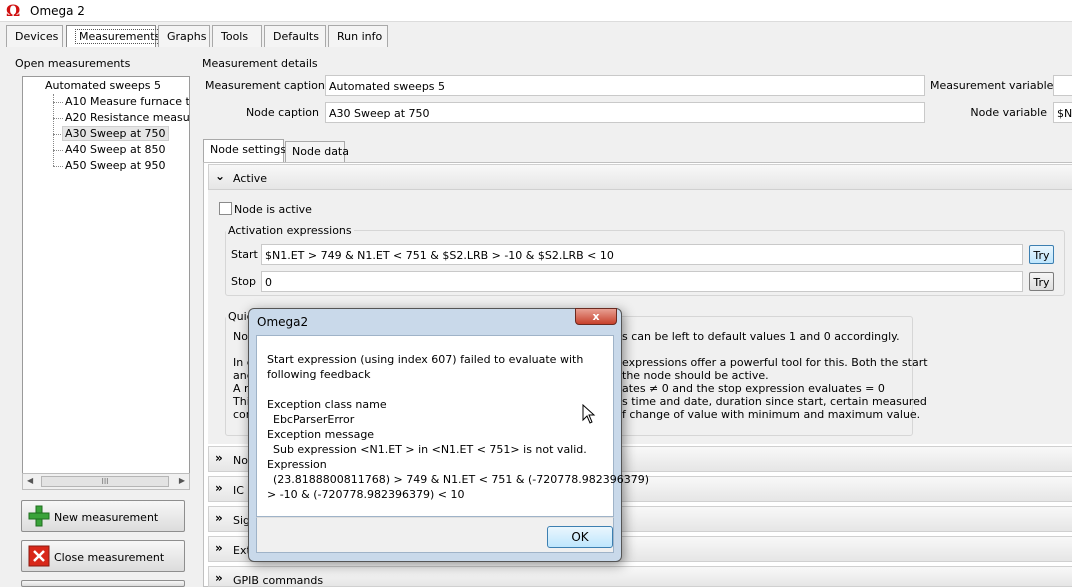 The image size is (1072, 587). I want to click on section-gpib-header: » GPIB commands, so click(640, 576).